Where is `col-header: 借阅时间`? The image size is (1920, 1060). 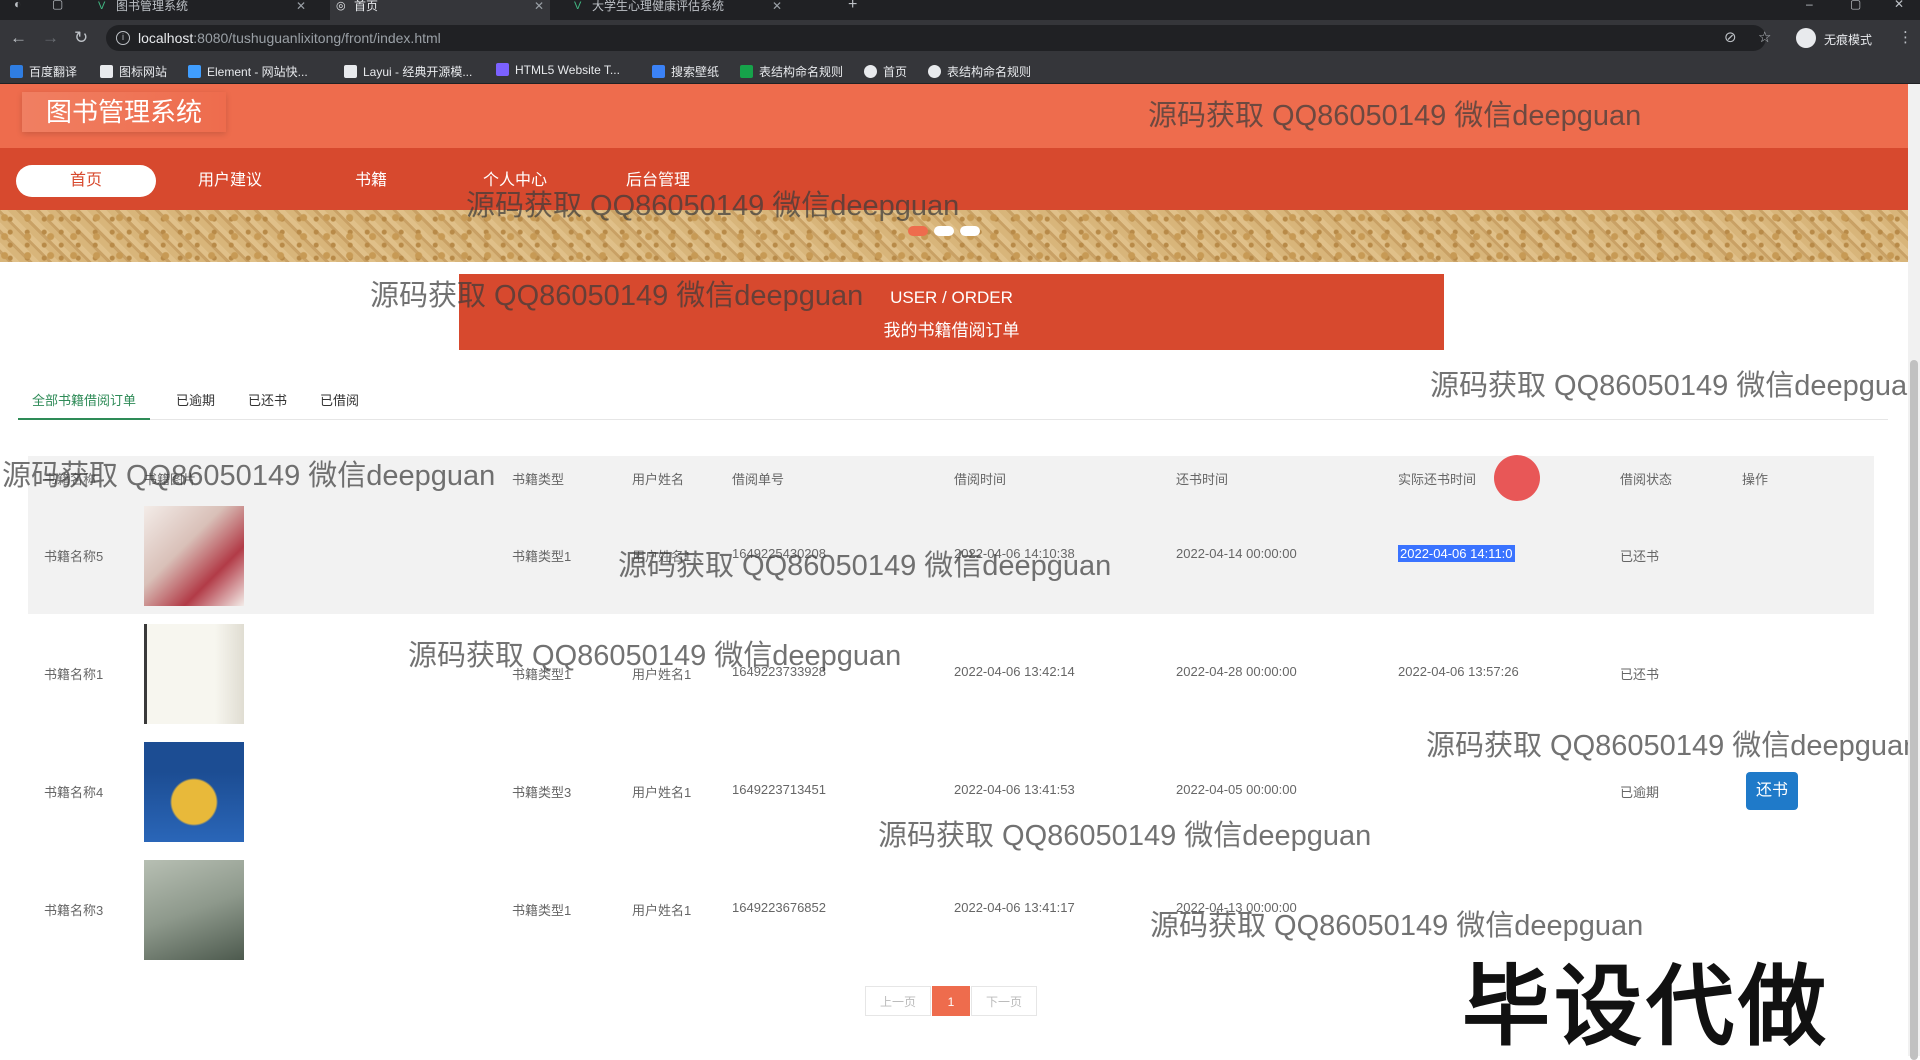 col-header: 借阅时间 is located at coordinates (980, 479).